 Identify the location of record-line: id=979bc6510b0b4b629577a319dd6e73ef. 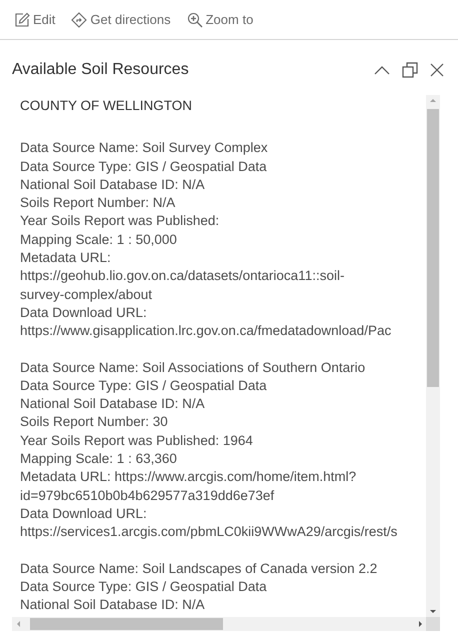
(147, 495).